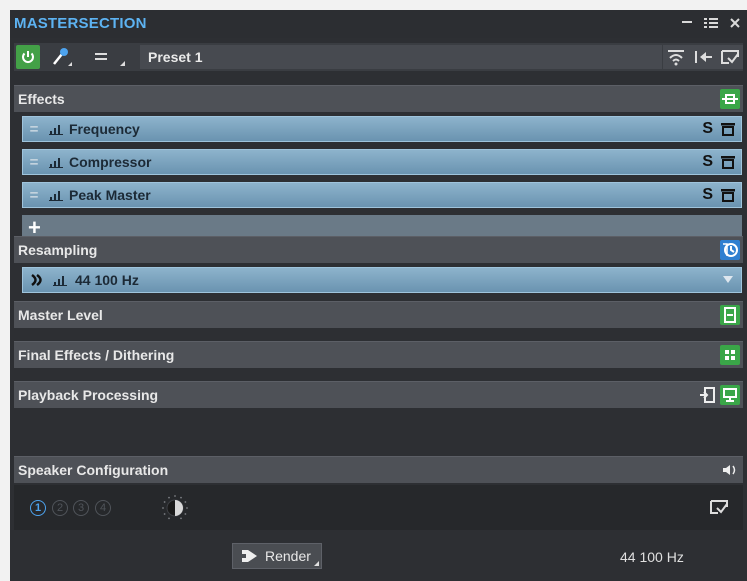  I want to click on minimize-icon, so click(687, 23).